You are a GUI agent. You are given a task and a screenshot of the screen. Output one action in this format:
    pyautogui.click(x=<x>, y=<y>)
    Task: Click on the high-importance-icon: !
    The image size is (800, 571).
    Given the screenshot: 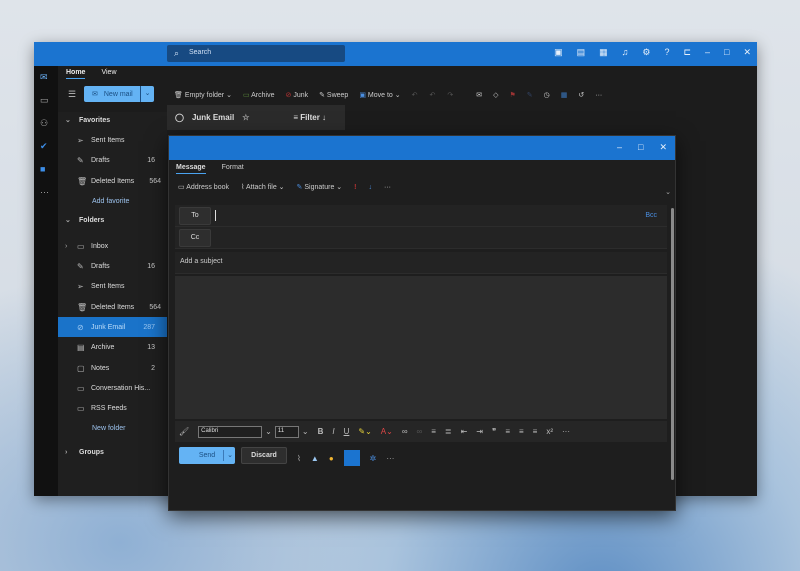 What is the action you would take?
    pyautogui.click(x=355, y=187)
    